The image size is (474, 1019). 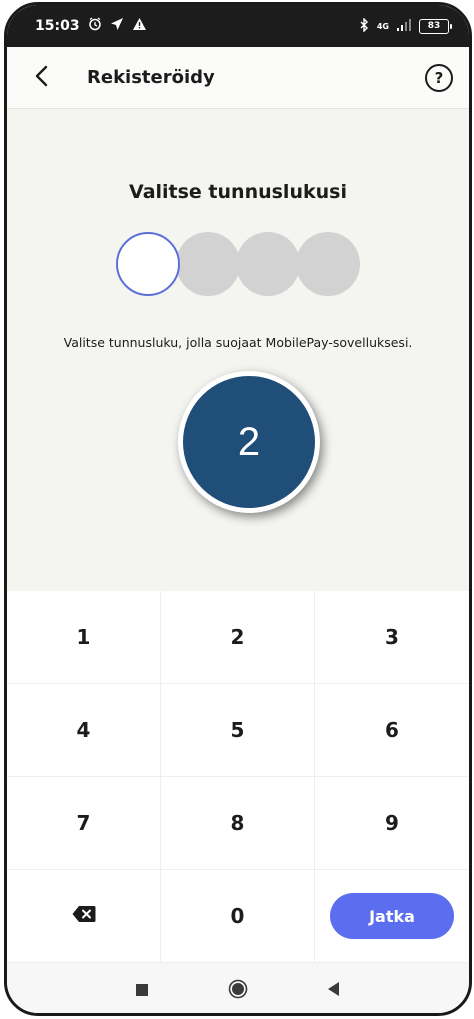 I want to click on pin-dot-active, so click(x=148, y=264).